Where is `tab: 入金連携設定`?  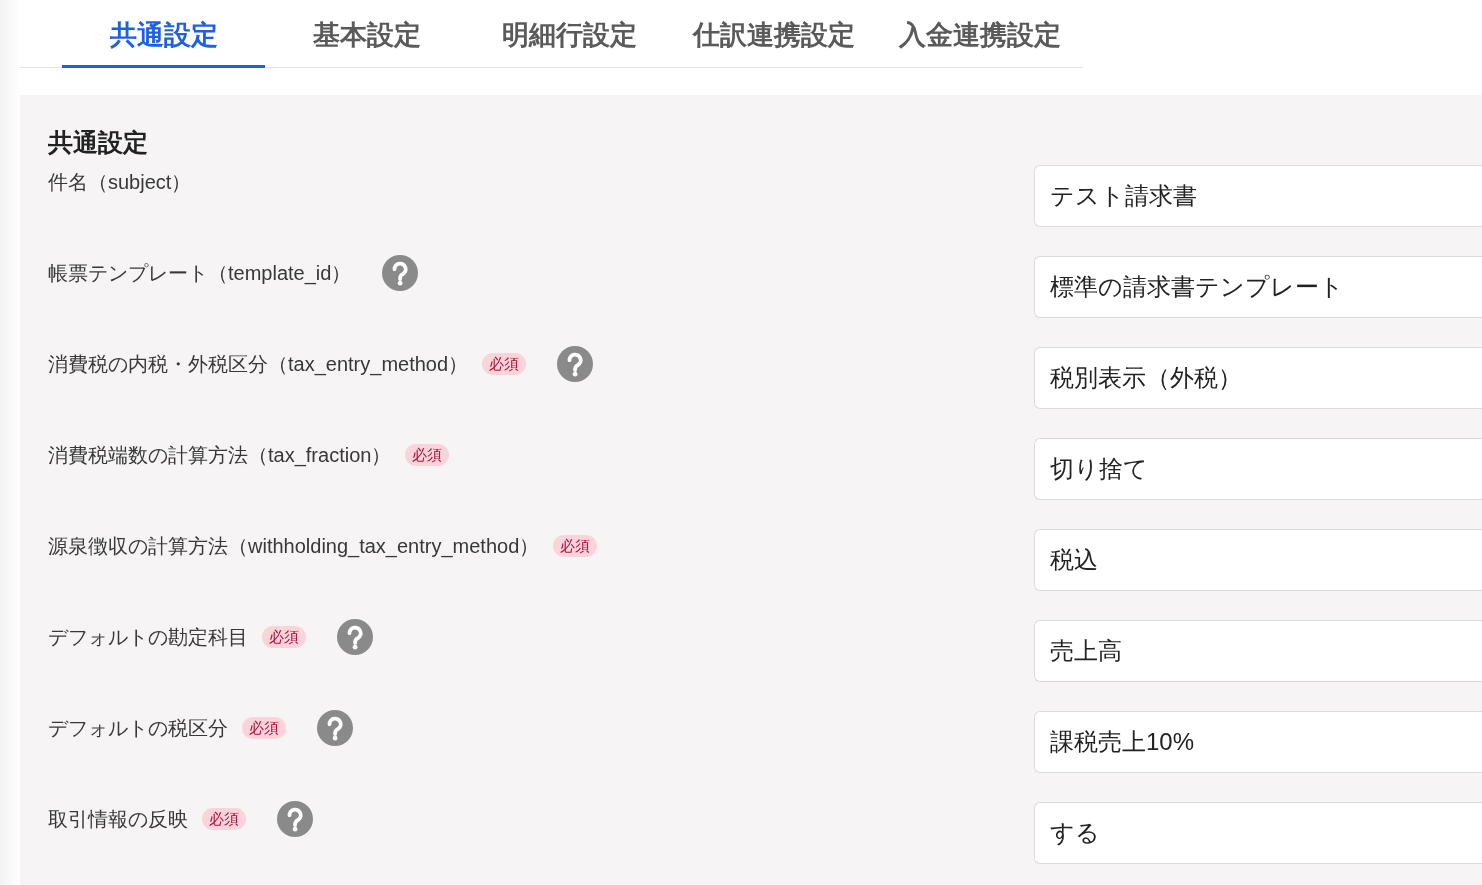 tab: 入金連携設定 is located at coordinates (980, 34).